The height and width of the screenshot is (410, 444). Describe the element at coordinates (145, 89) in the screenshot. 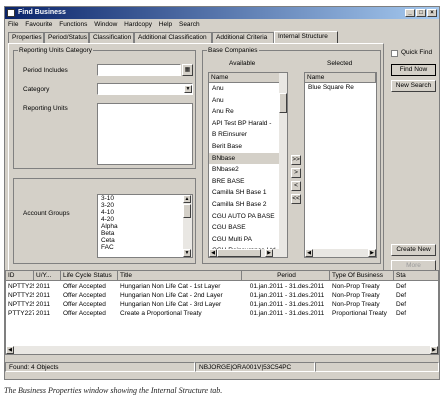

I see `category-select: ▼` at that location.